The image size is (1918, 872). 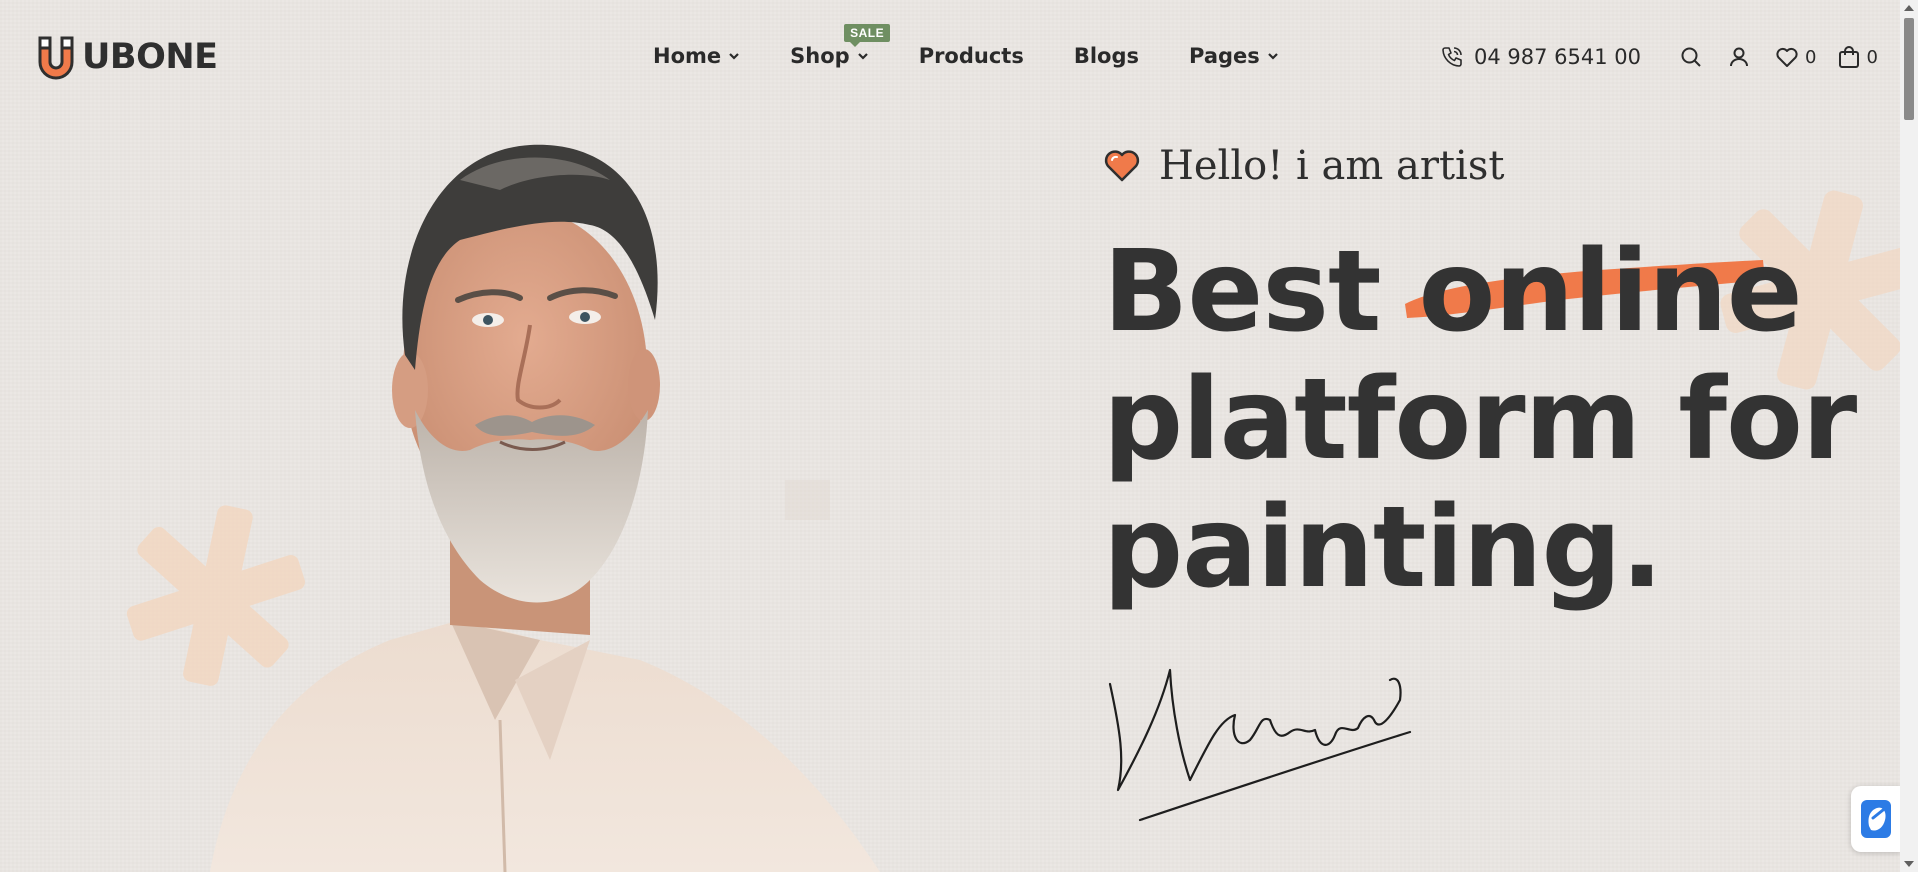 I want to click on cart-count: 0, so click(x=1872, y=57).